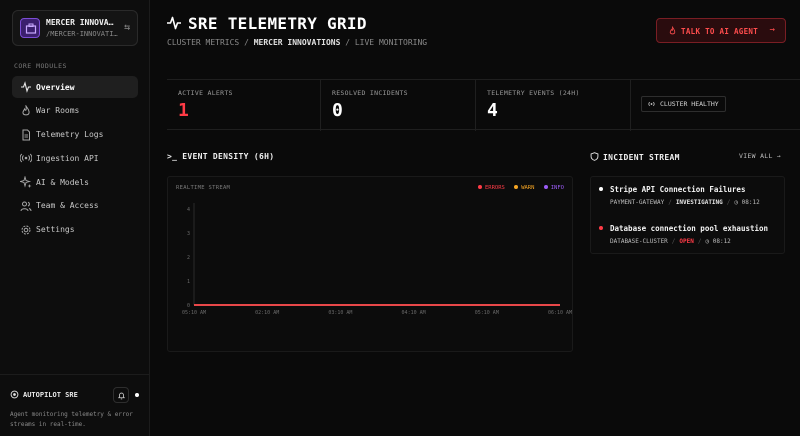 This screenshot has height=436, width=800. I want to click on sidebar-item-label: War Rooms, so click(58, 111).